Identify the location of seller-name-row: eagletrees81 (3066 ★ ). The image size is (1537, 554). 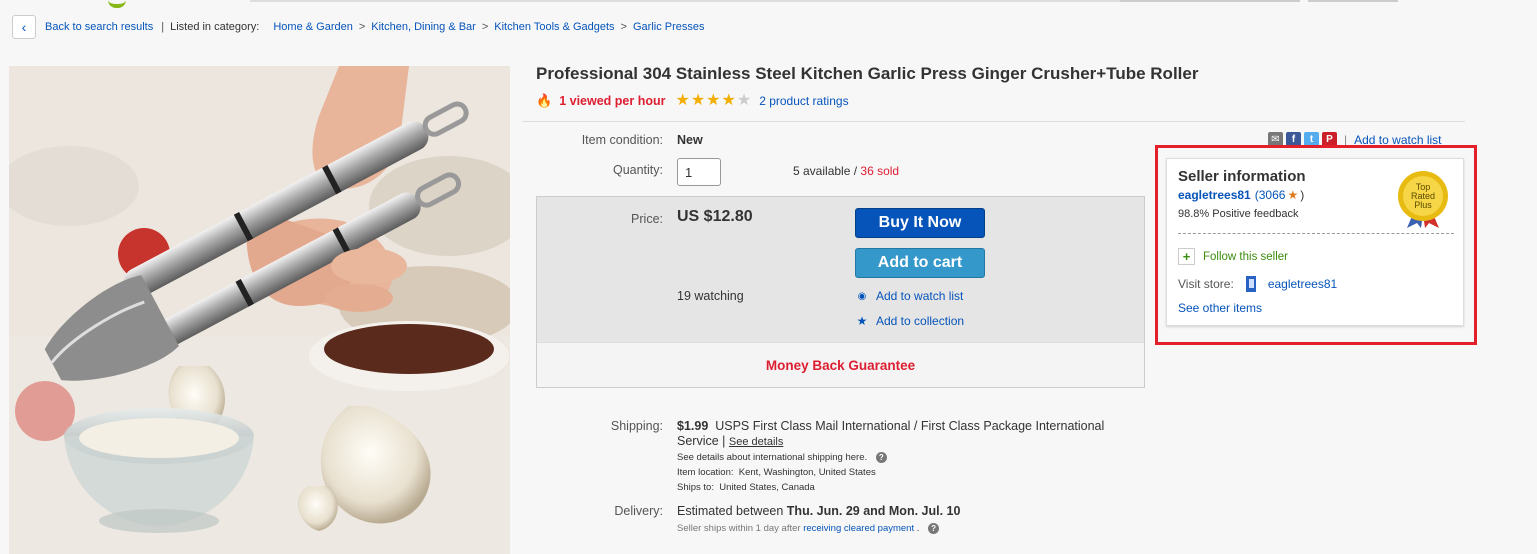
(1241, 195).